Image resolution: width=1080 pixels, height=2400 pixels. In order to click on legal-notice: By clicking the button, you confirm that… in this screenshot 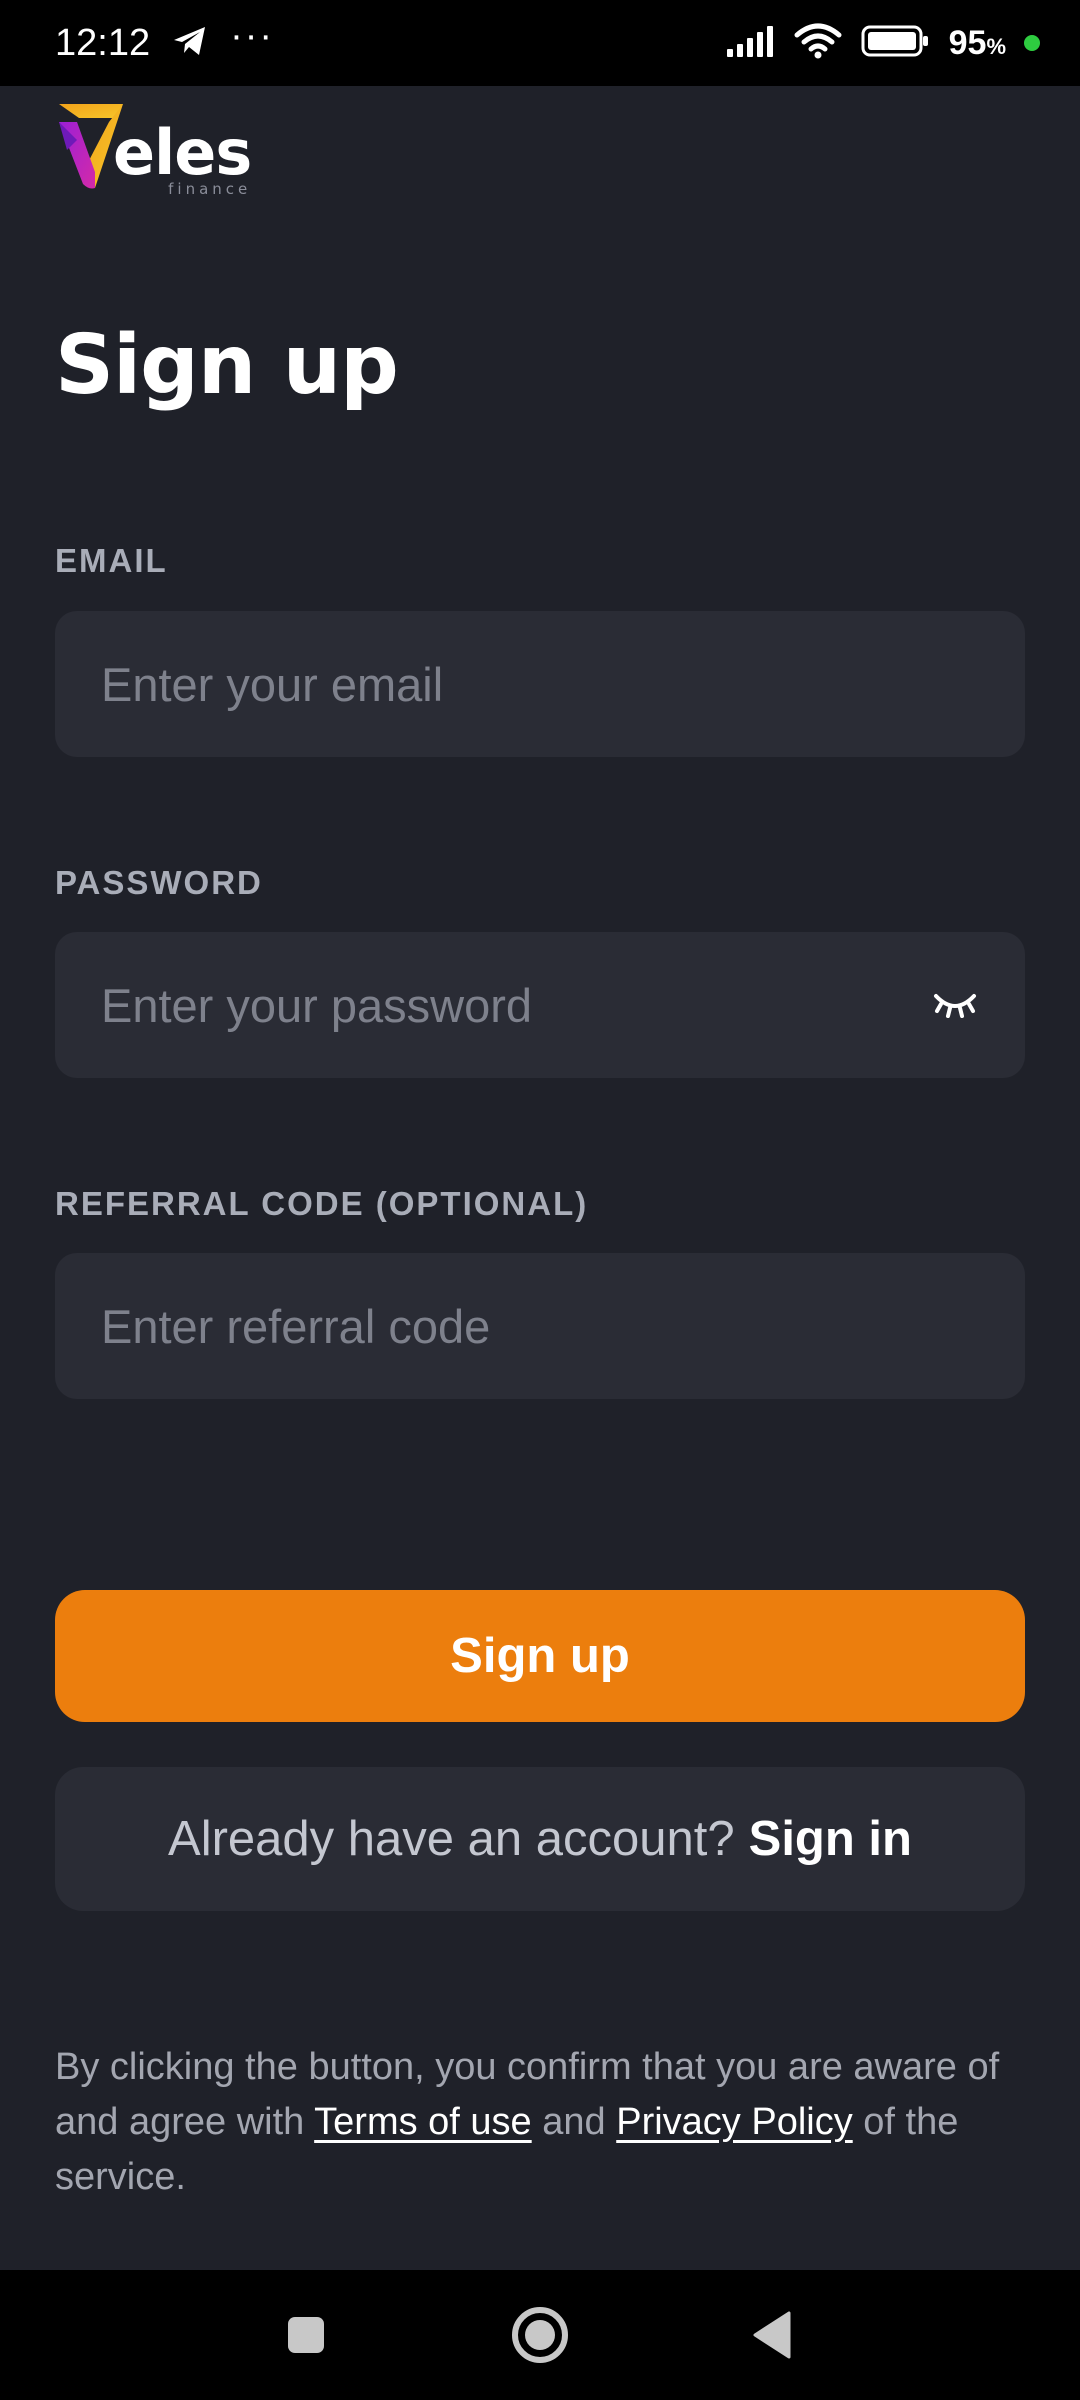, I will do `click(550, 2122)`.